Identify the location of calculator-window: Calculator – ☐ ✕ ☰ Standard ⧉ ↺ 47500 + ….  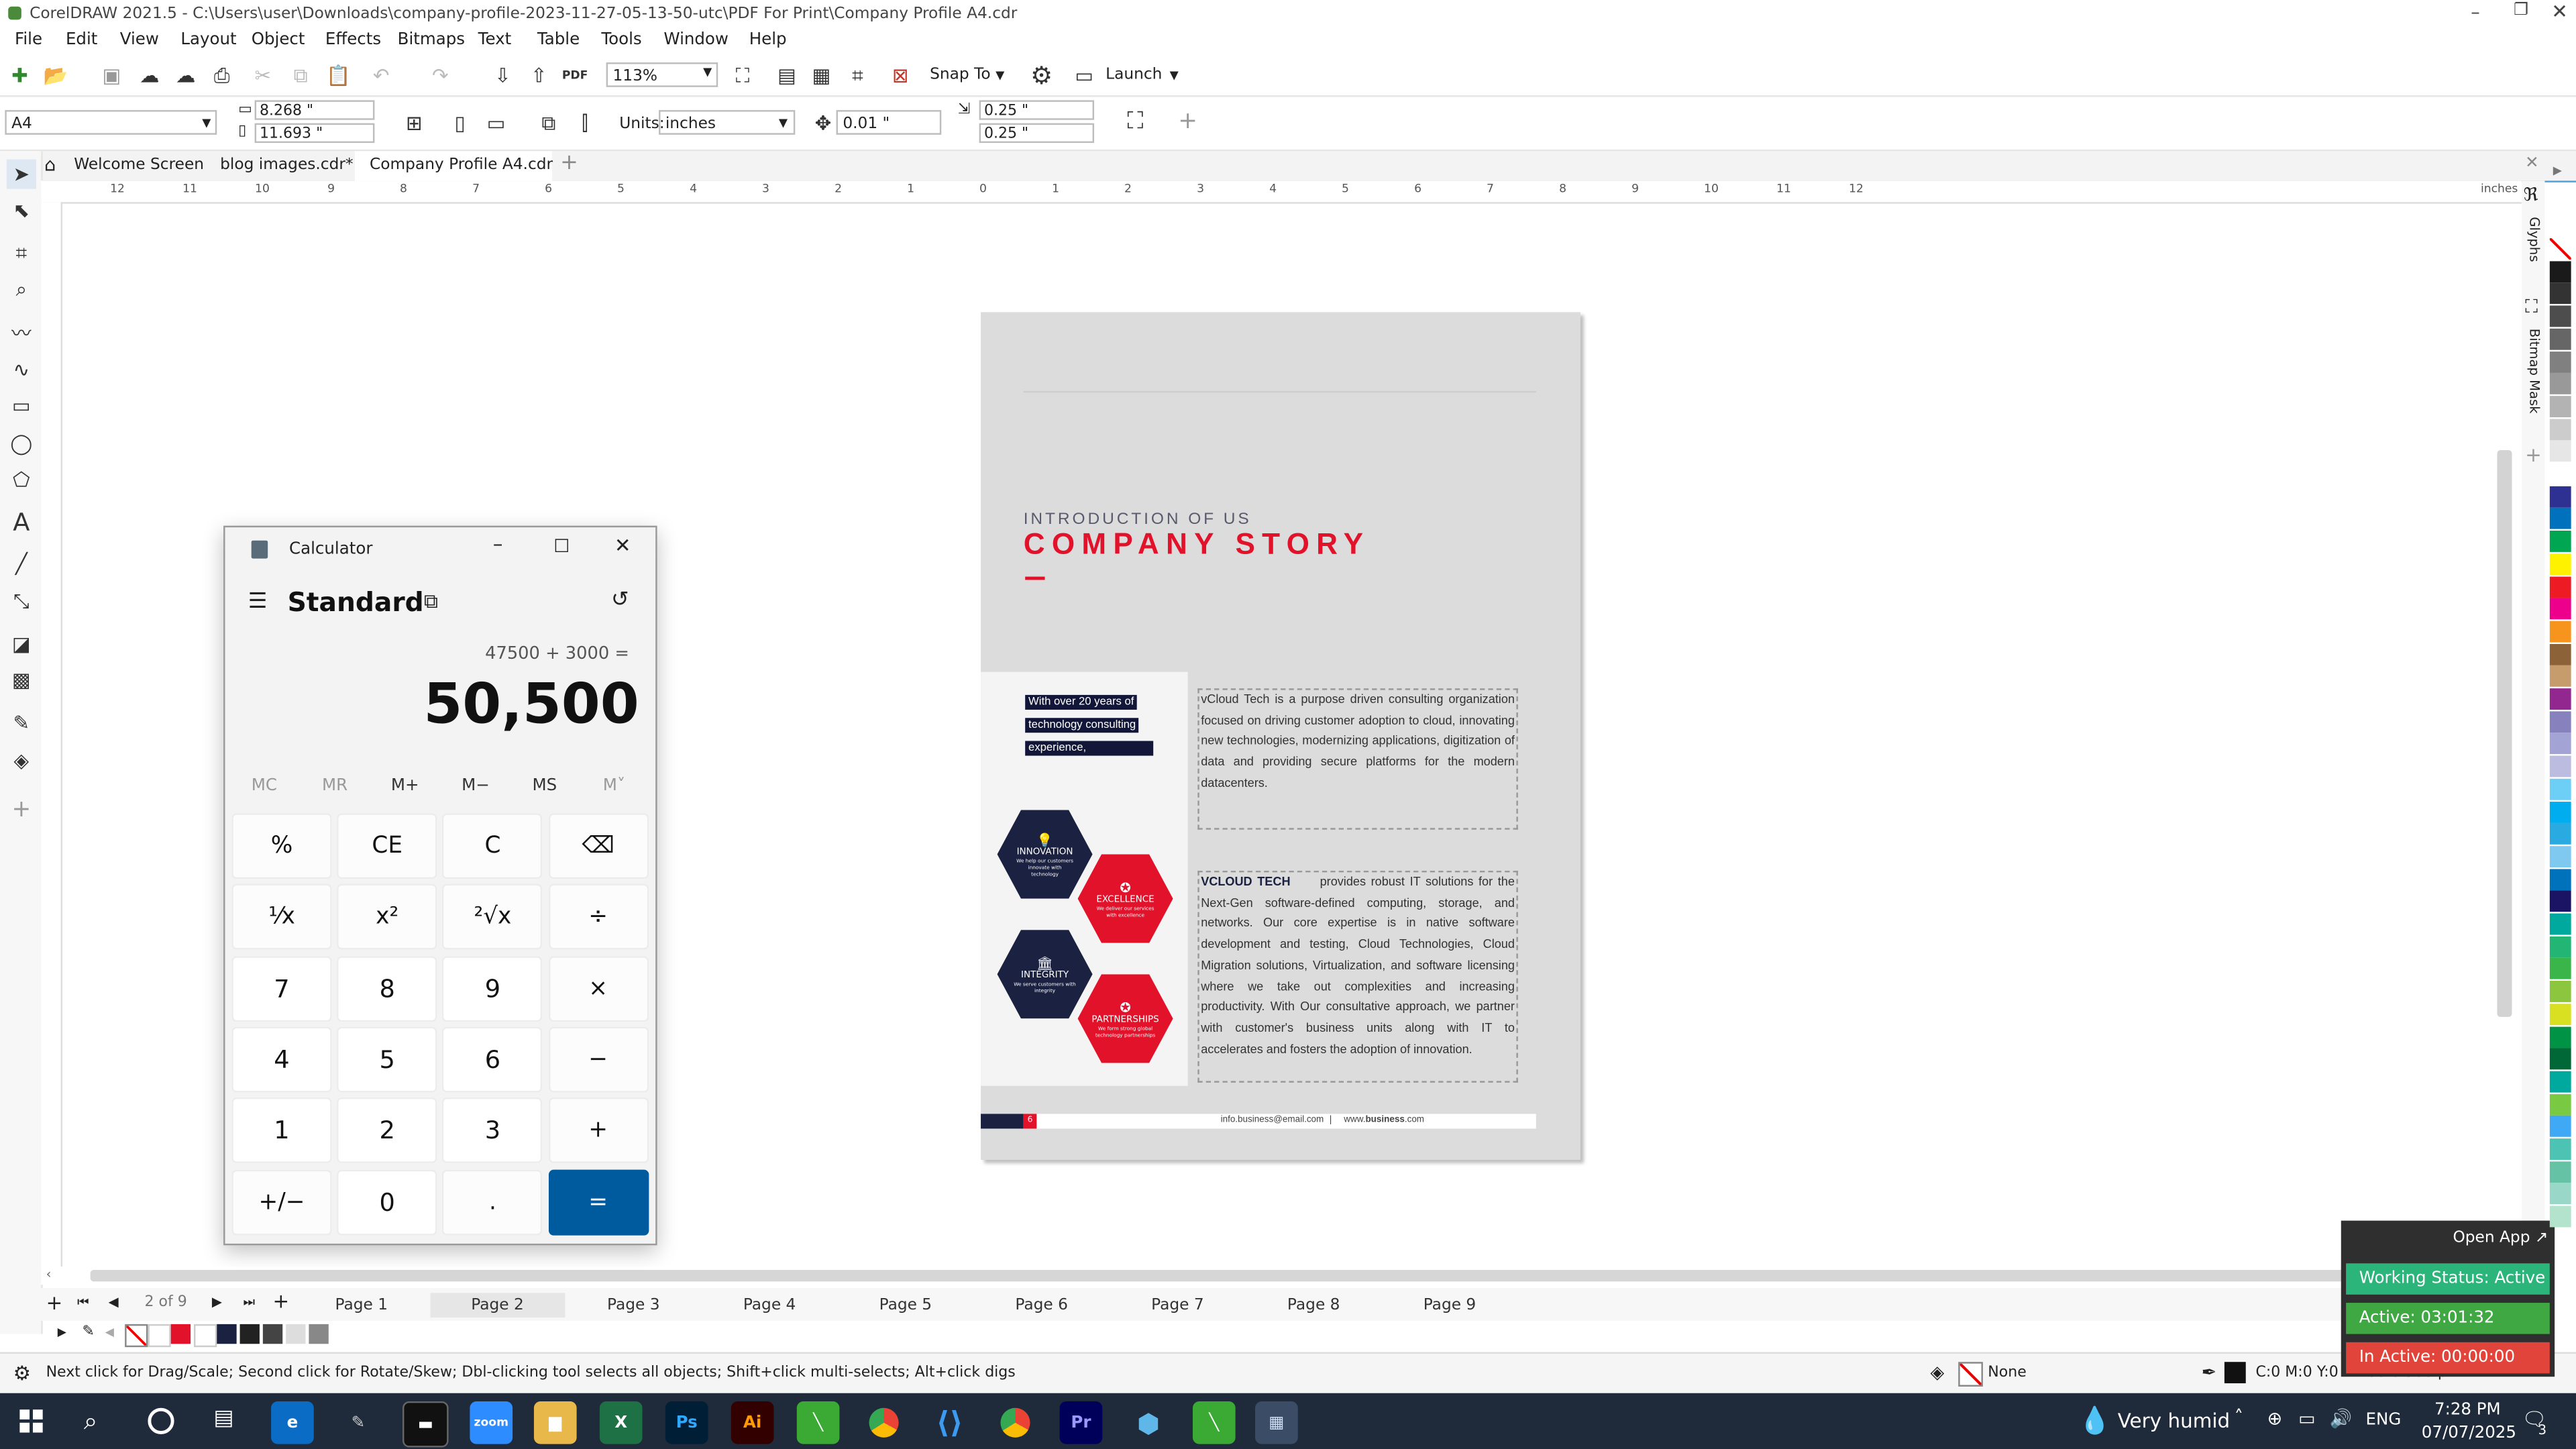
(440, 885).